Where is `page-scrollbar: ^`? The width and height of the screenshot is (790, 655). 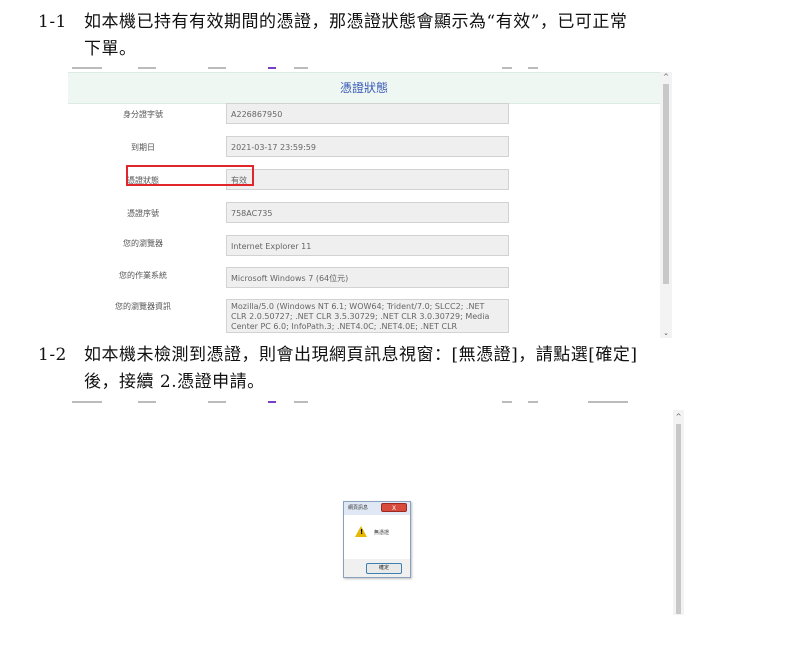 page-scrollbar: ^ is located at coordinates (678, 512).